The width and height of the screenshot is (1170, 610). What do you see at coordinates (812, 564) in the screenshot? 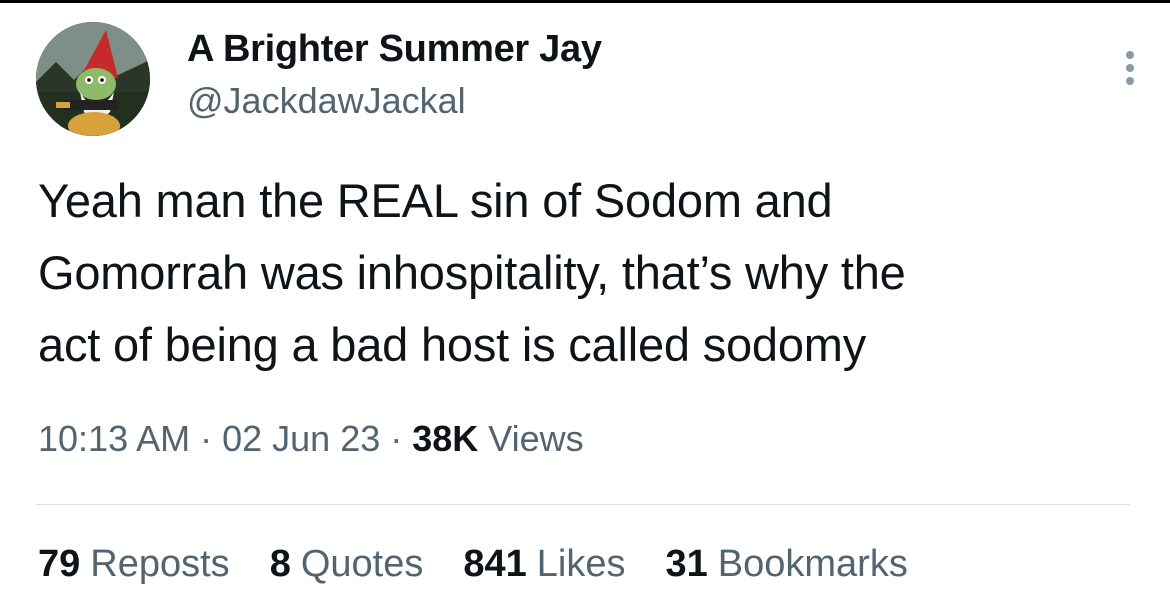
I see `bookmarks-label: Bookmarks` at bounding box center [812, 564].